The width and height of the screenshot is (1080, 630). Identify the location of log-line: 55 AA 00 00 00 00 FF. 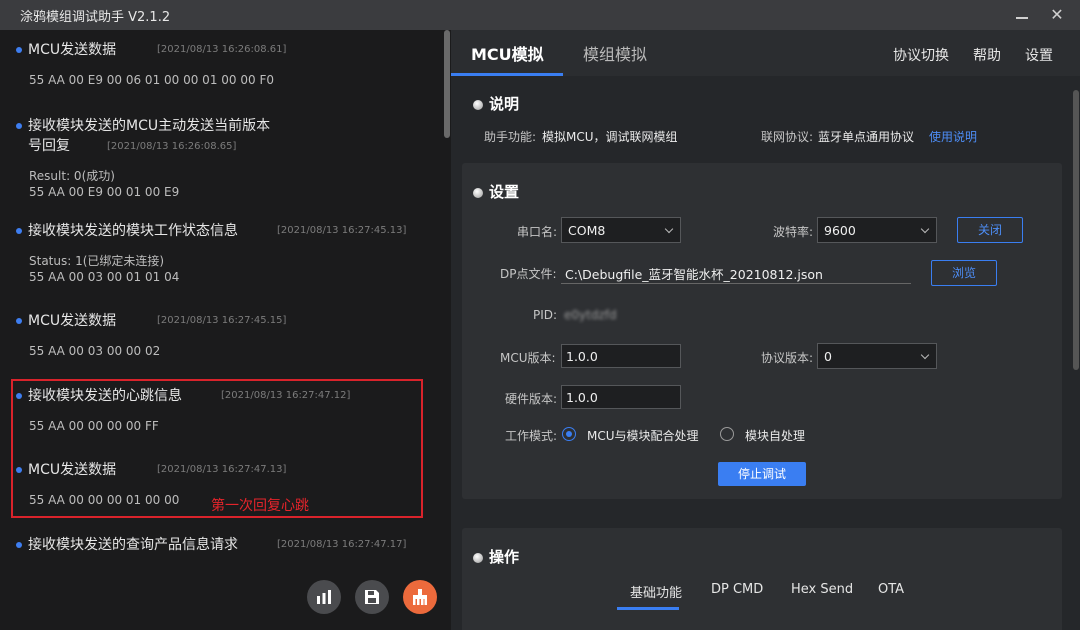
(94, 426).